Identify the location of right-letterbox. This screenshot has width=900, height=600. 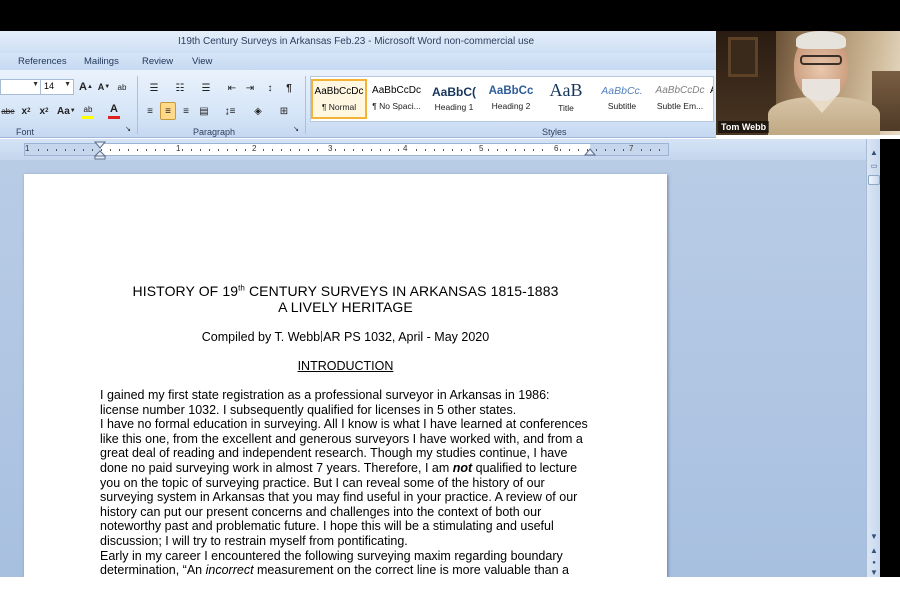
(890, 358).